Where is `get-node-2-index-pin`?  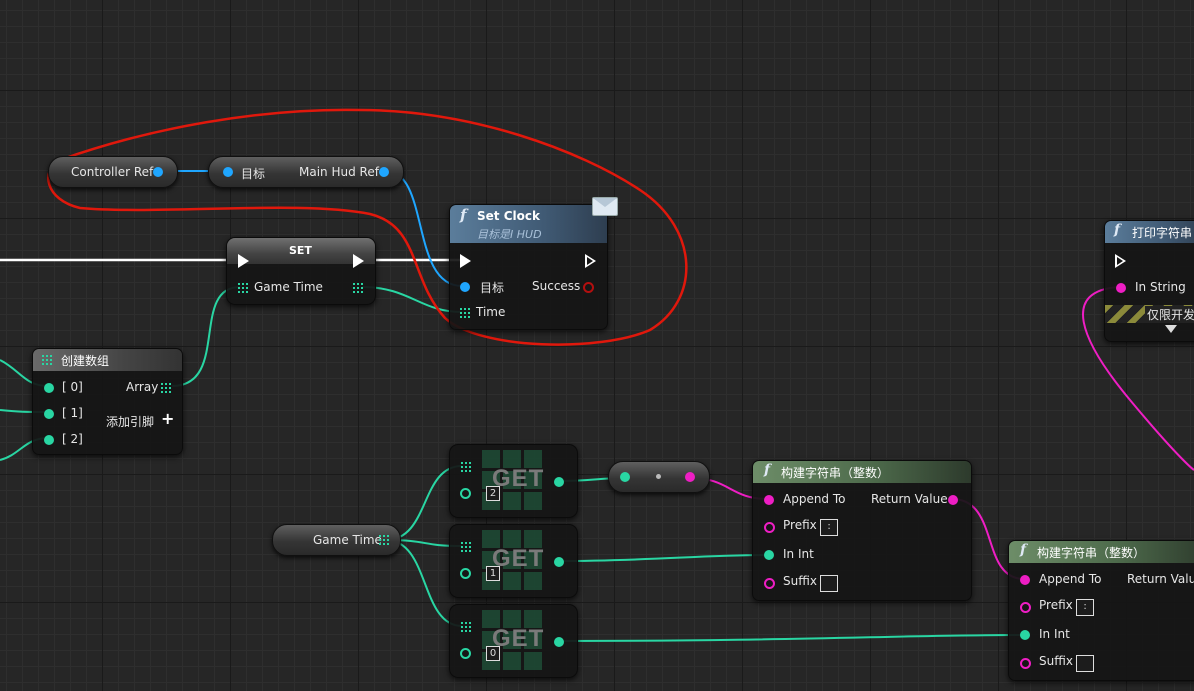 get-node-2-index-pin is located at coordinates (465, 493).